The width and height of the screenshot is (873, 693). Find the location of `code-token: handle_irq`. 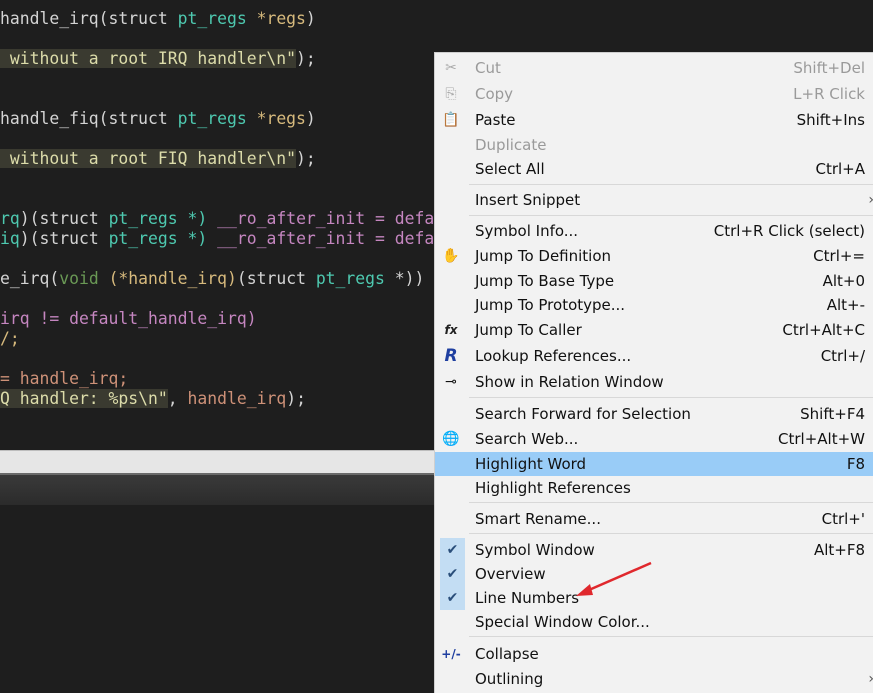

code-token: handle_irq is located at coordinates (237, 398).